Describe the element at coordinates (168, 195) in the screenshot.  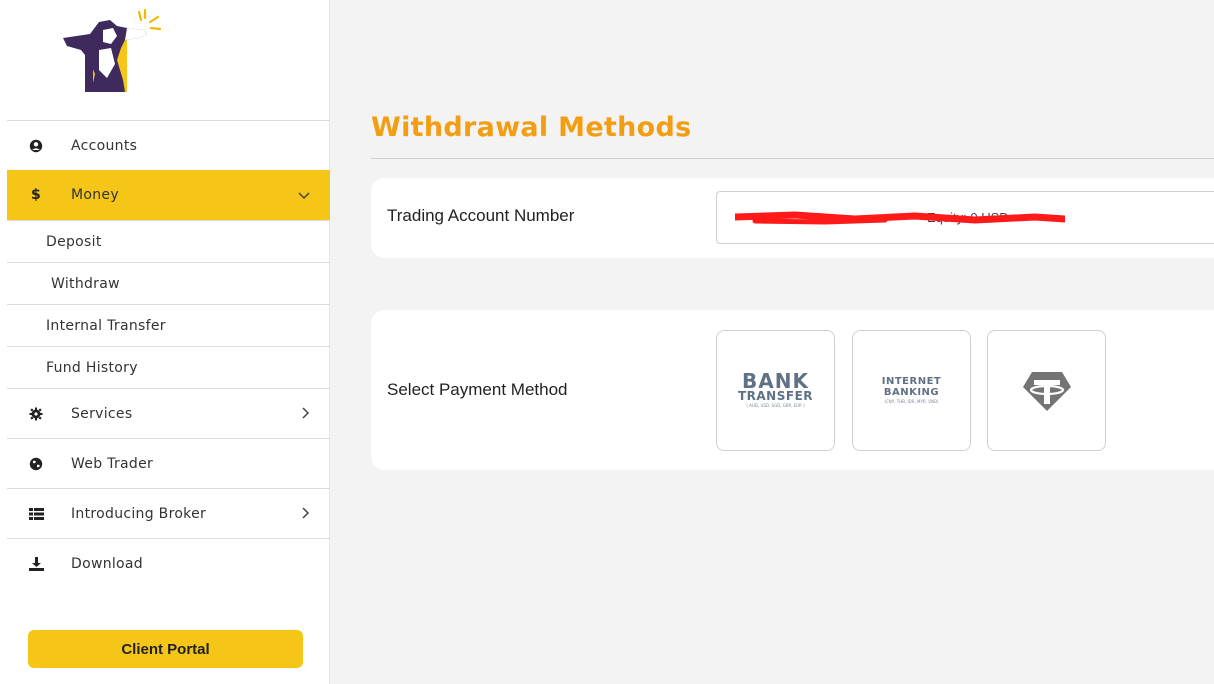
I see `sidebar-item-money: $ Money` at that location.